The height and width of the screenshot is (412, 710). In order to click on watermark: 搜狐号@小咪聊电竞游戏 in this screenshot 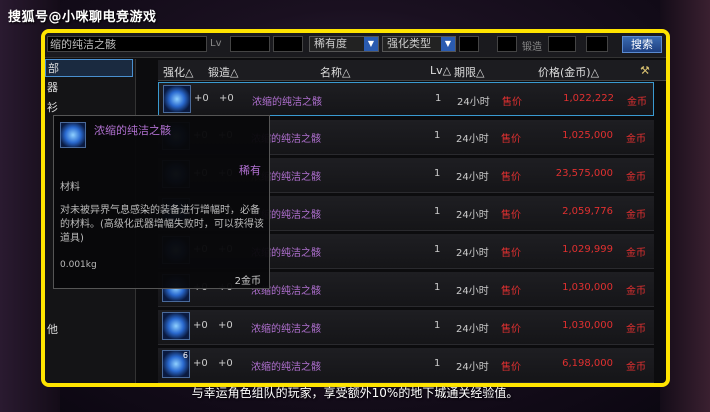, I will do `click(82, 17)`.